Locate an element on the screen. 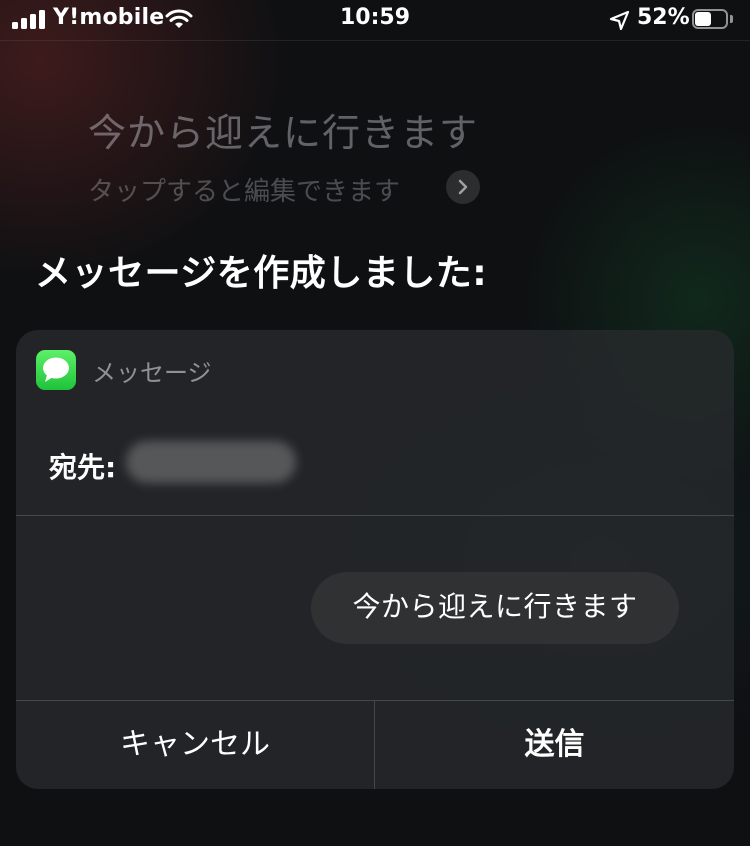  siri-response-title: メッセージを作成しました: is located at coordinates (261, 273).